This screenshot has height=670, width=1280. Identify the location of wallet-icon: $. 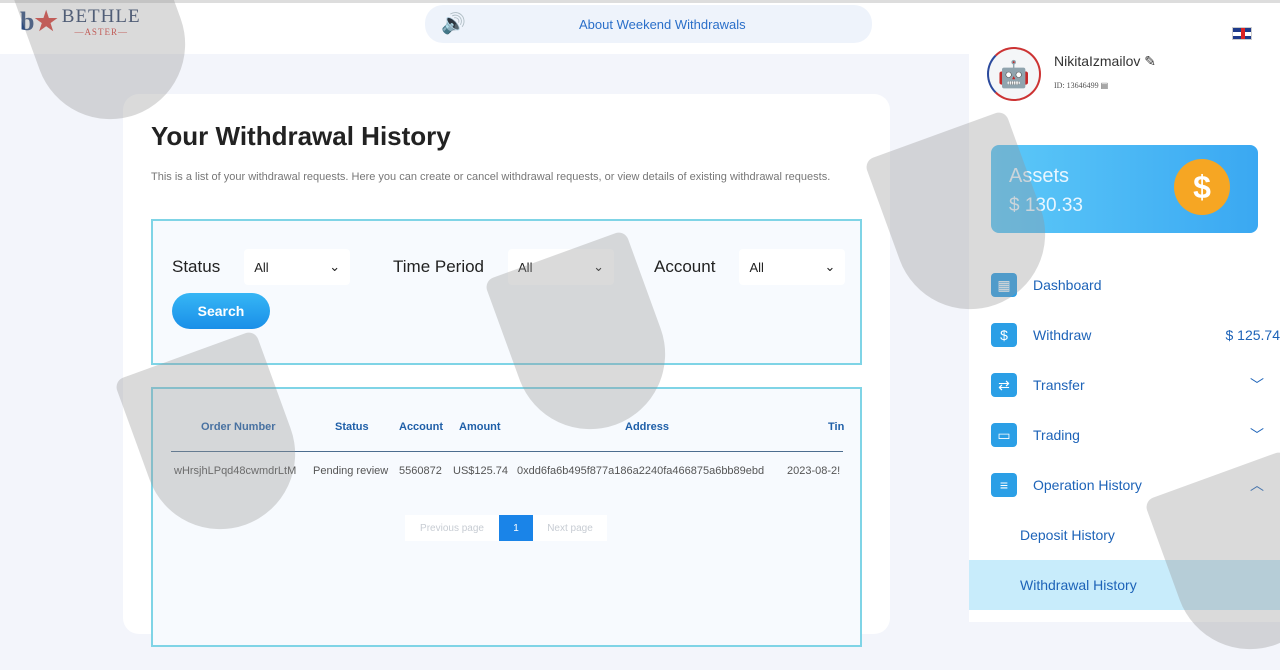
(1004, 335).